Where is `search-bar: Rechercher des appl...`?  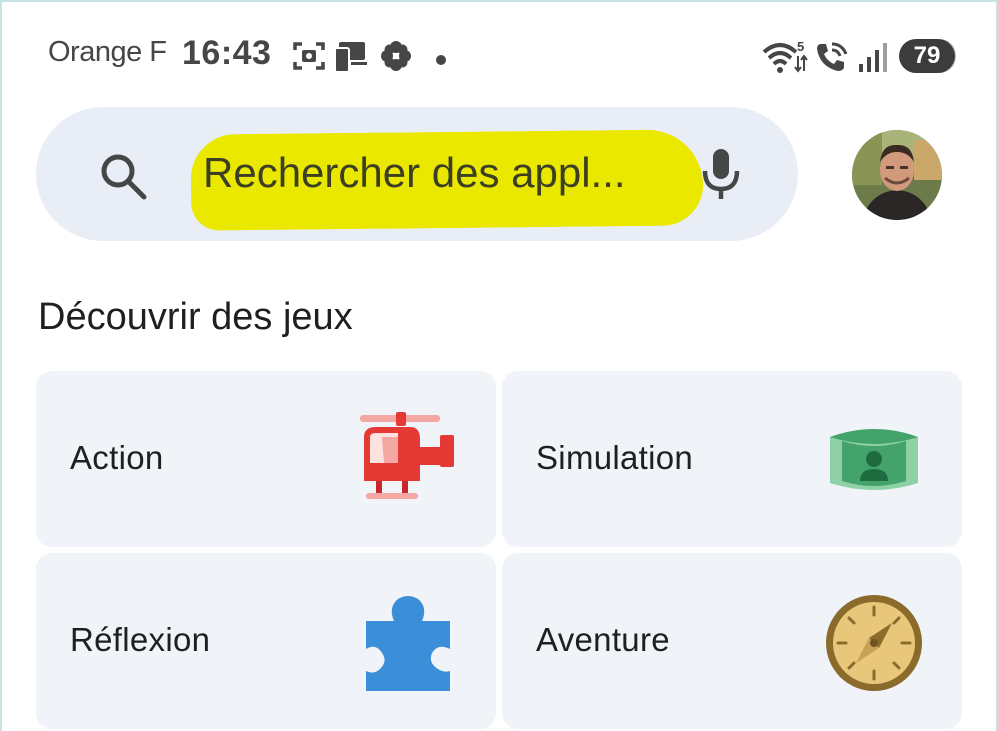 search-bar: Rechercher des appl... is located at coordinates (417, 174).